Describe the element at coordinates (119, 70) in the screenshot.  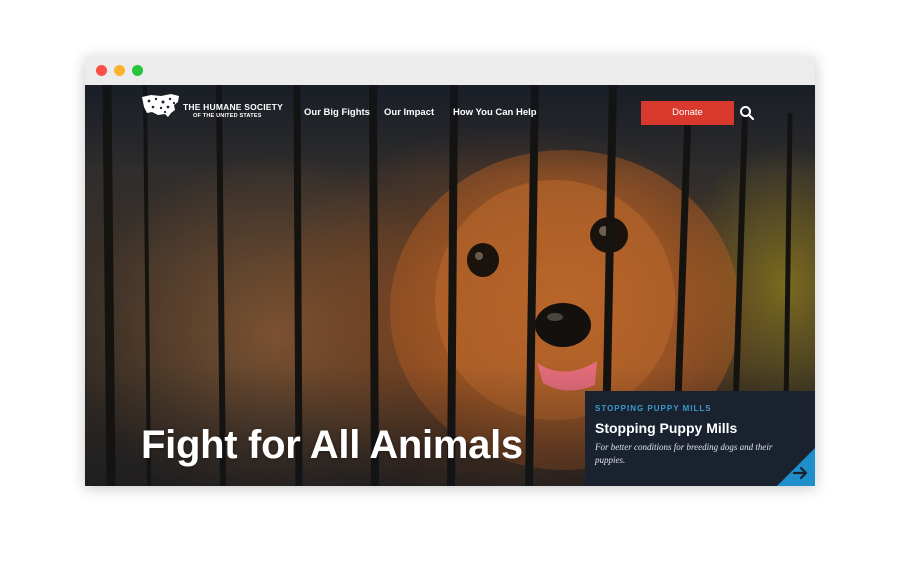
I see `minimize-window-button` at that location.